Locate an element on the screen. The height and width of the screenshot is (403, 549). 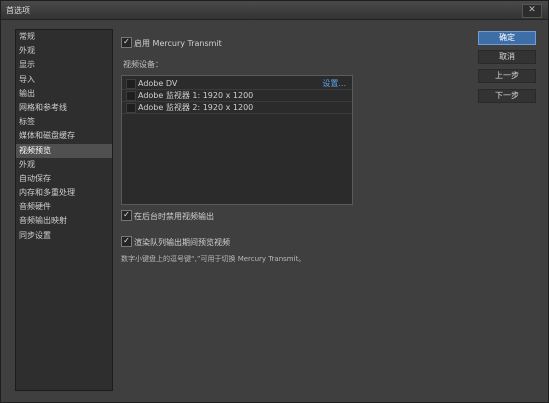
category-item-autosave: 自动保存 is located at coordinates (64, 179).